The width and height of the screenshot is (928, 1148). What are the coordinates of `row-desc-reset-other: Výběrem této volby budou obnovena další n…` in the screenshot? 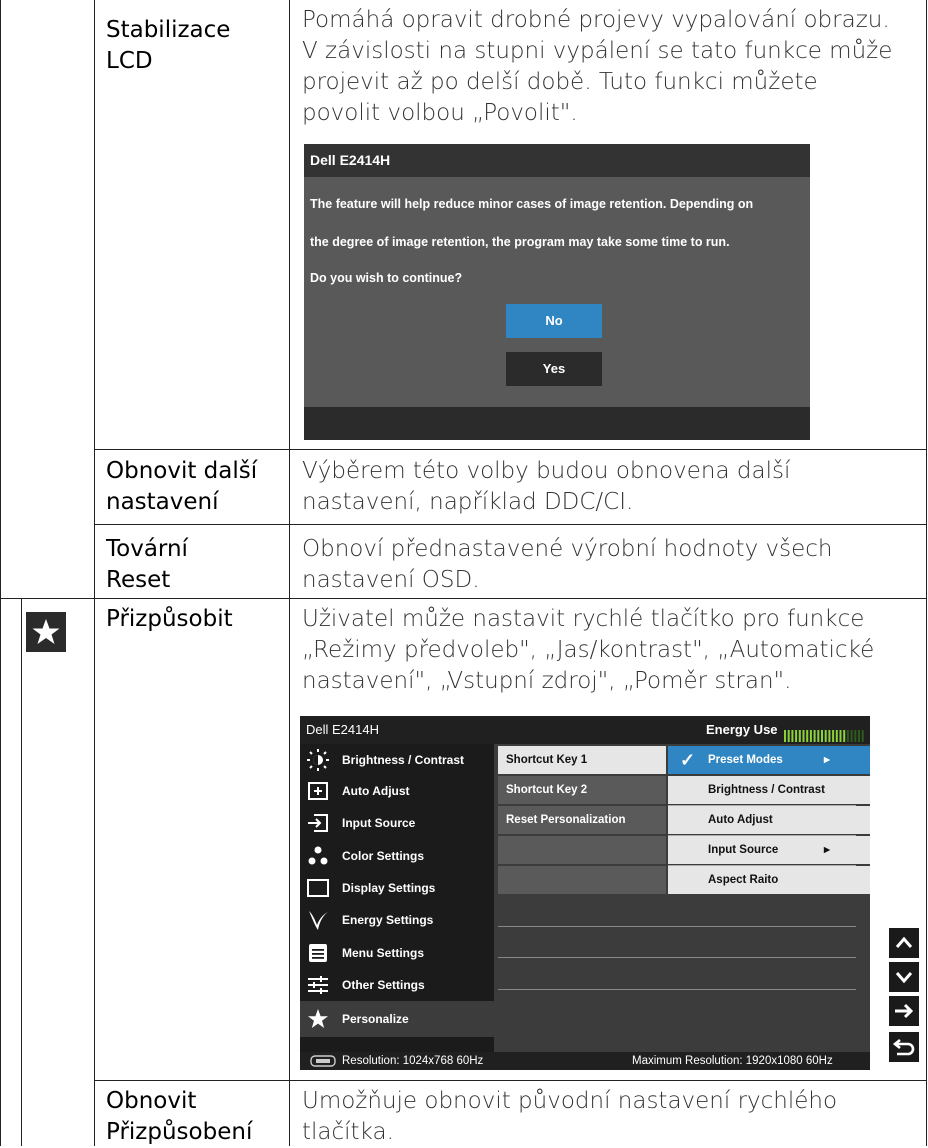 It's located at (546, 486).